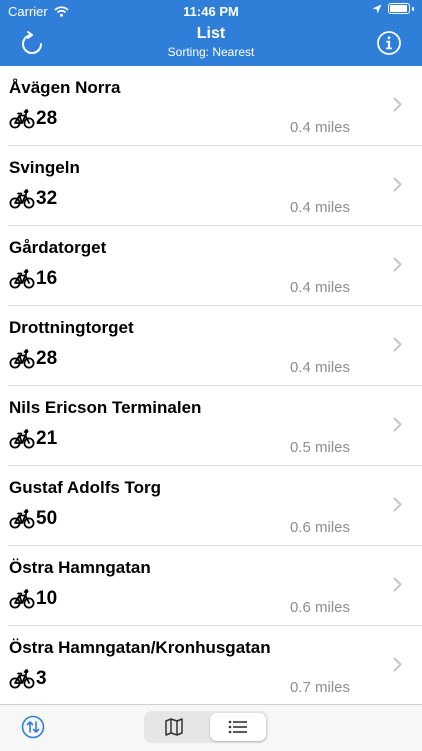 This screenshot has width=422, height=751. Describe the element at coordinates (211, 186) in the screenshot. I see `station-row: Svingeln 32 0.4 miles` at that location.